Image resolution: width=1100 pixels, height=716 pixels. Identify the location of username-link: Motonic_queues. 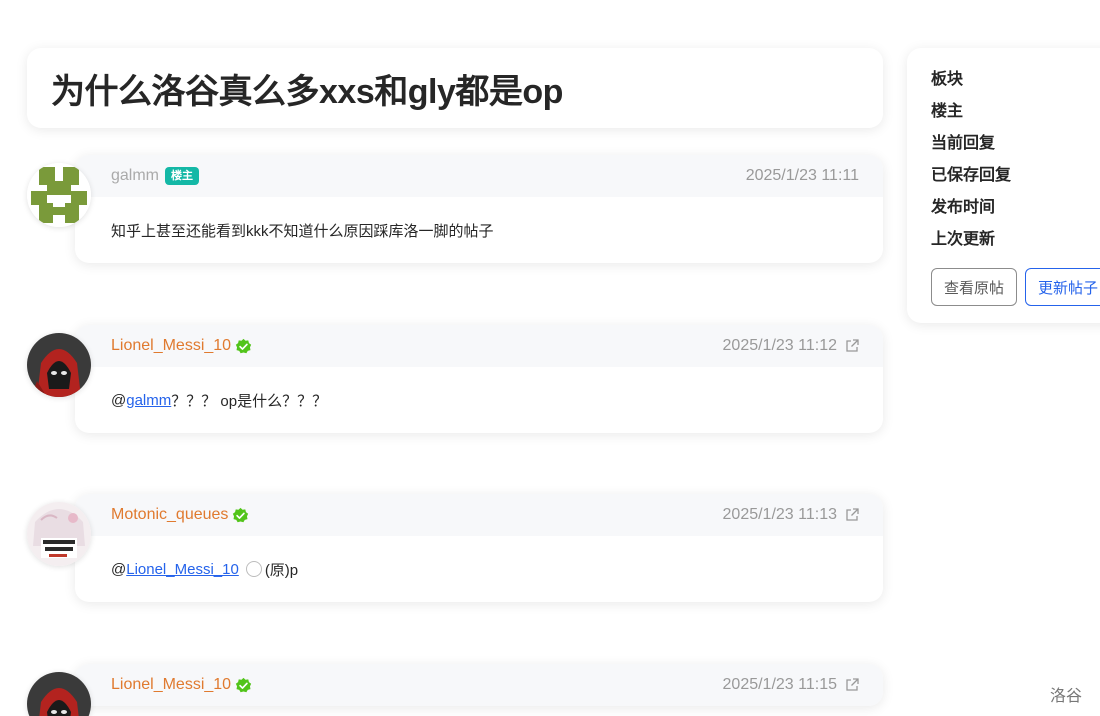
(169, 515).